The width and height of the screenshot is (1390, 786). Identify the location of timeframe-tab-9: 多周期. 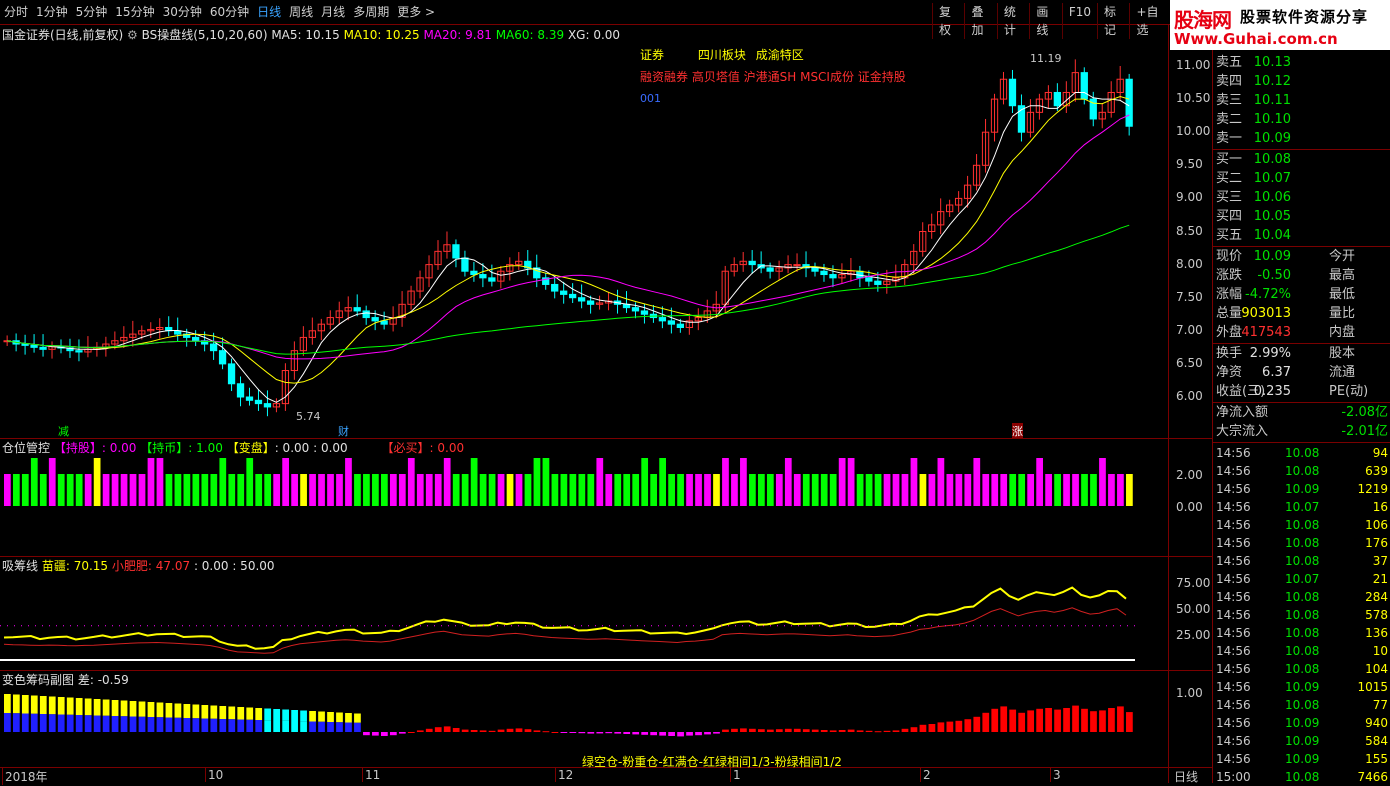
(371, 12).